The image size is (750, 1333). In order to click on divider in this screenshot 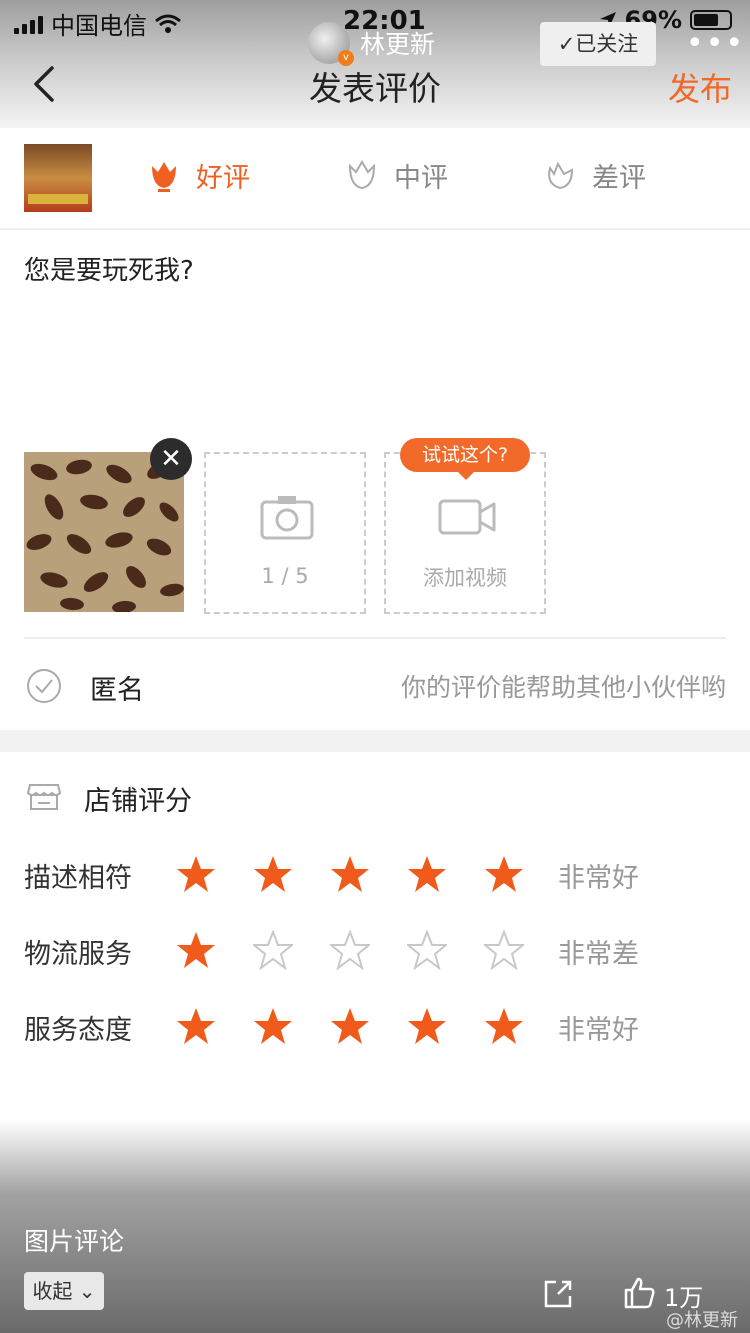, I will do `click(375, 638)`.